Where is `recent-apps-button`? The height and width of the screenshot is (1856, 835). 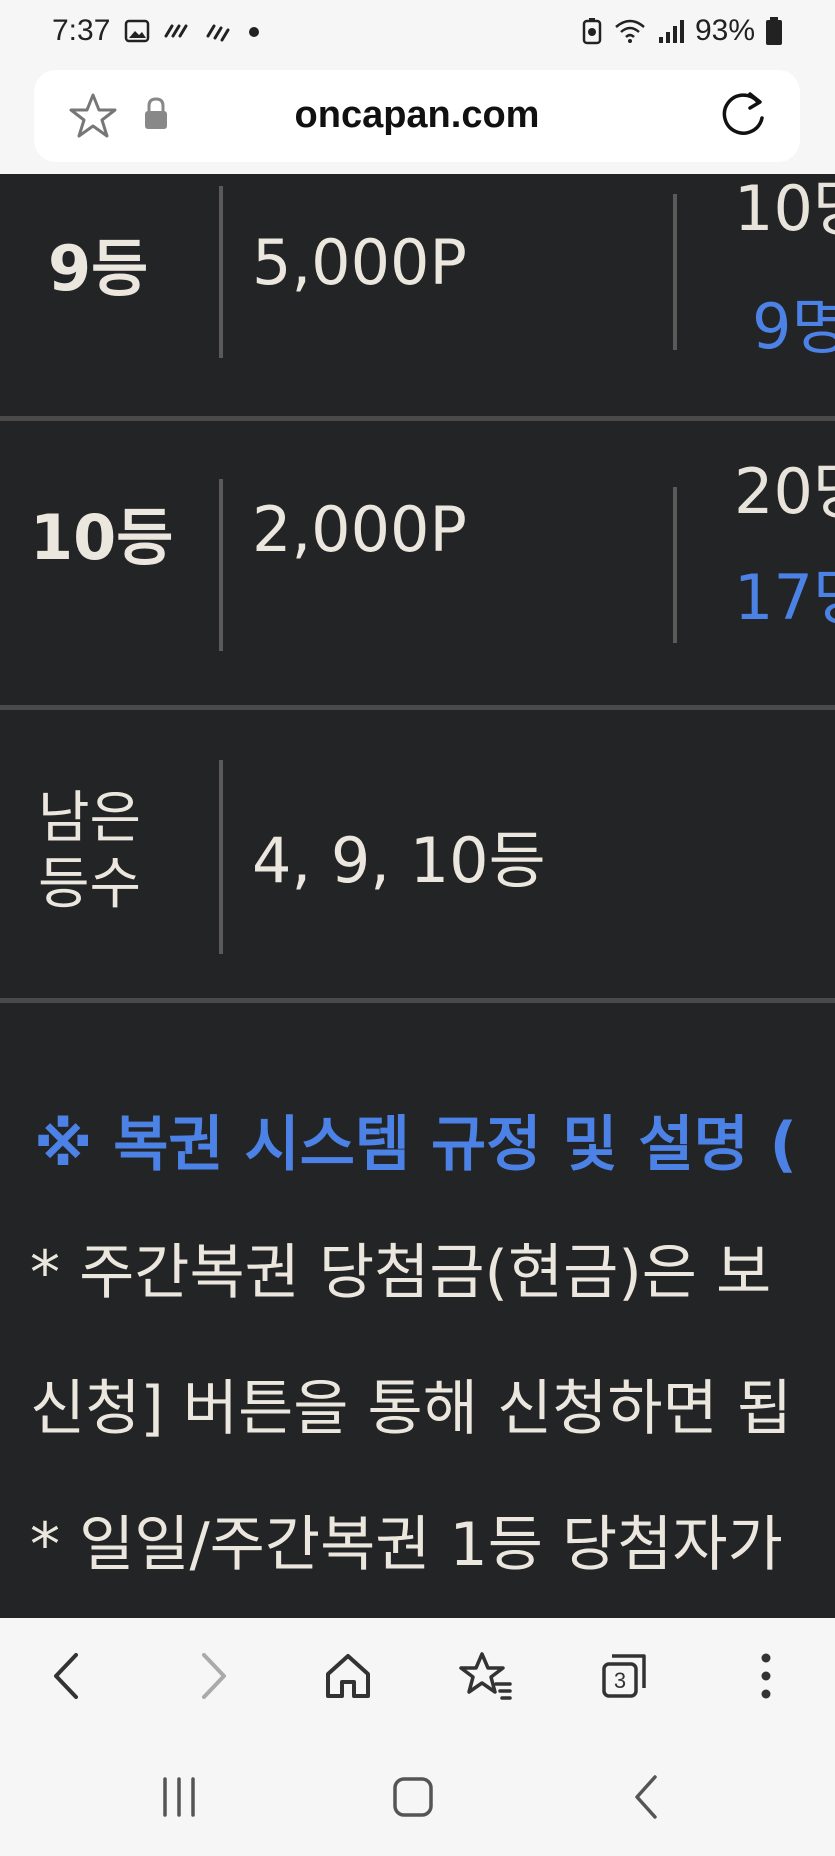 recent-apps-button is located at coordinates (179, 1797).